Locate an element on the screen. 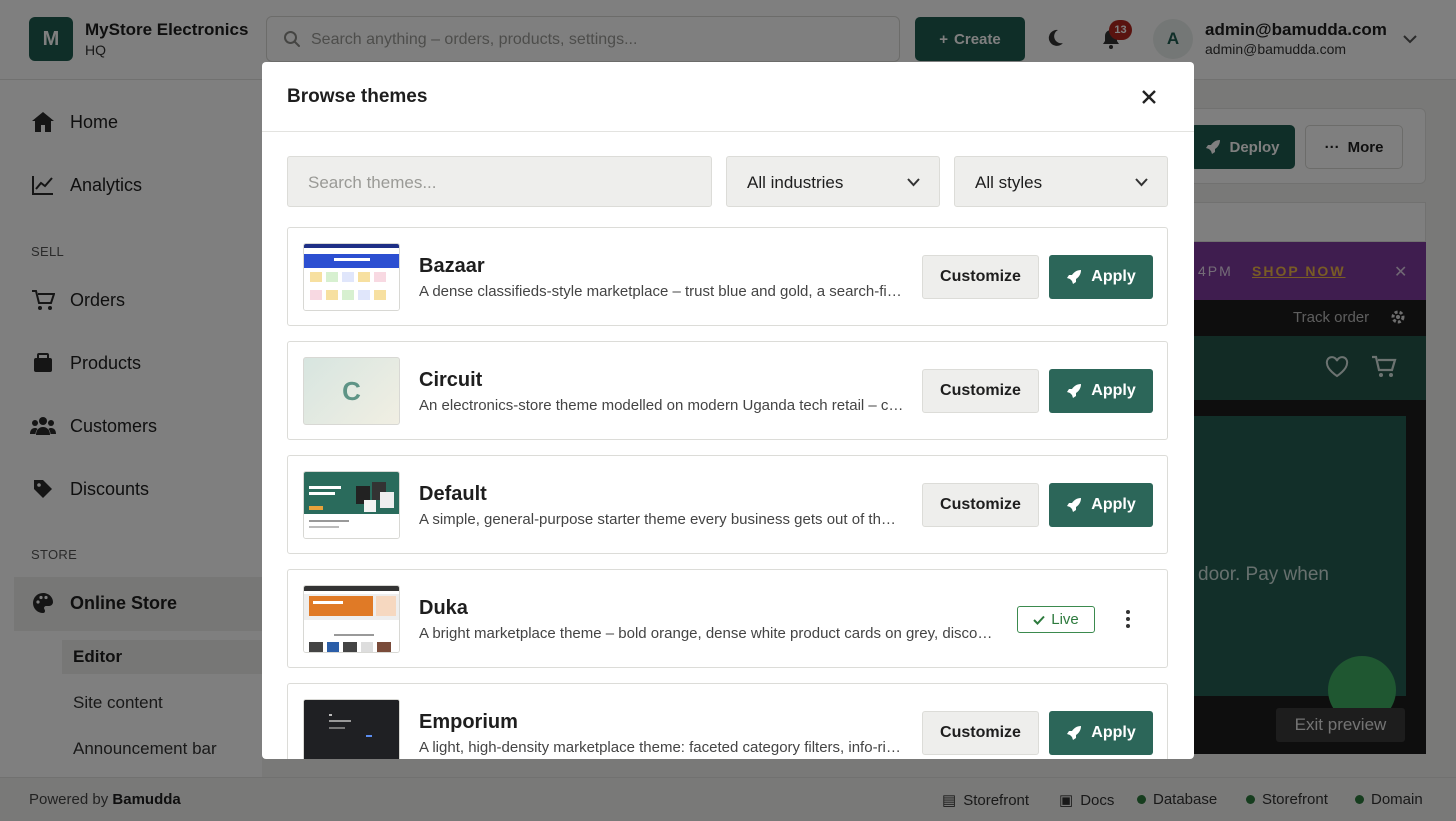 This screenshot has width=1456, height=821. industry-filter-select: All industries is located at coordinates (833, 181).